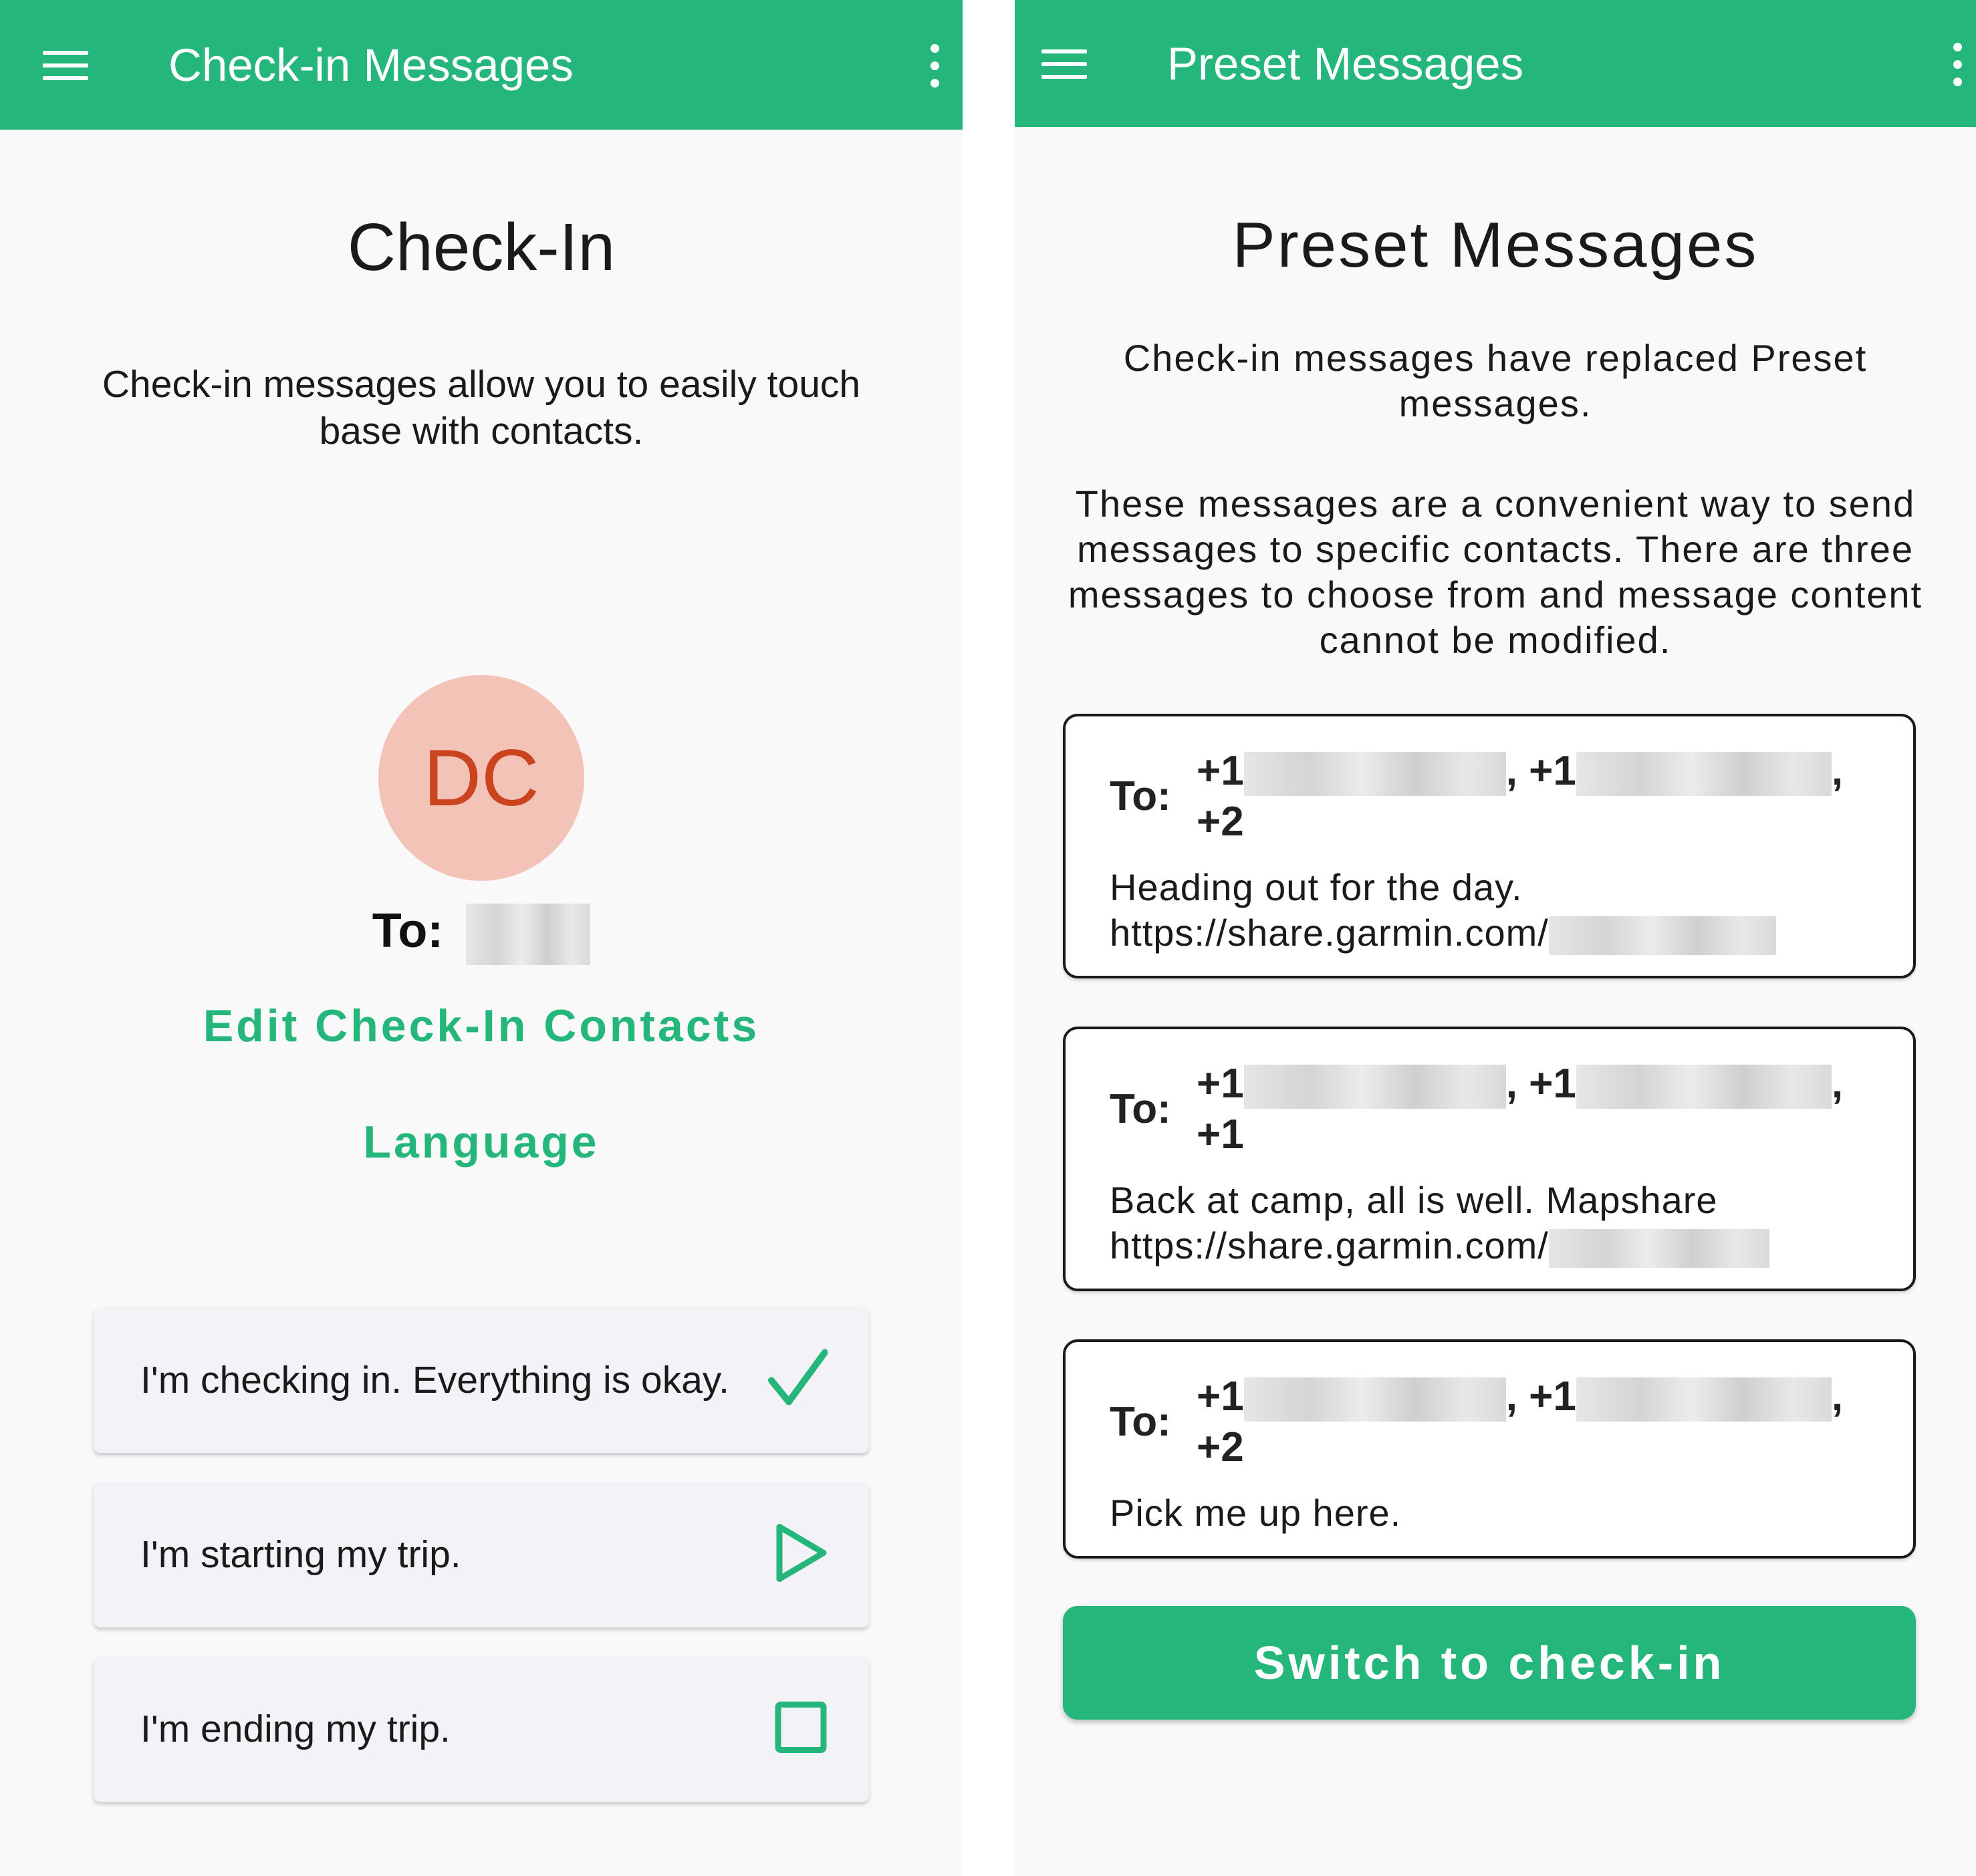 This screenshot has height=1876, width=1976. I want to click on switch-to-check-in-button: Switch to check-in, so click(1489, 1663).